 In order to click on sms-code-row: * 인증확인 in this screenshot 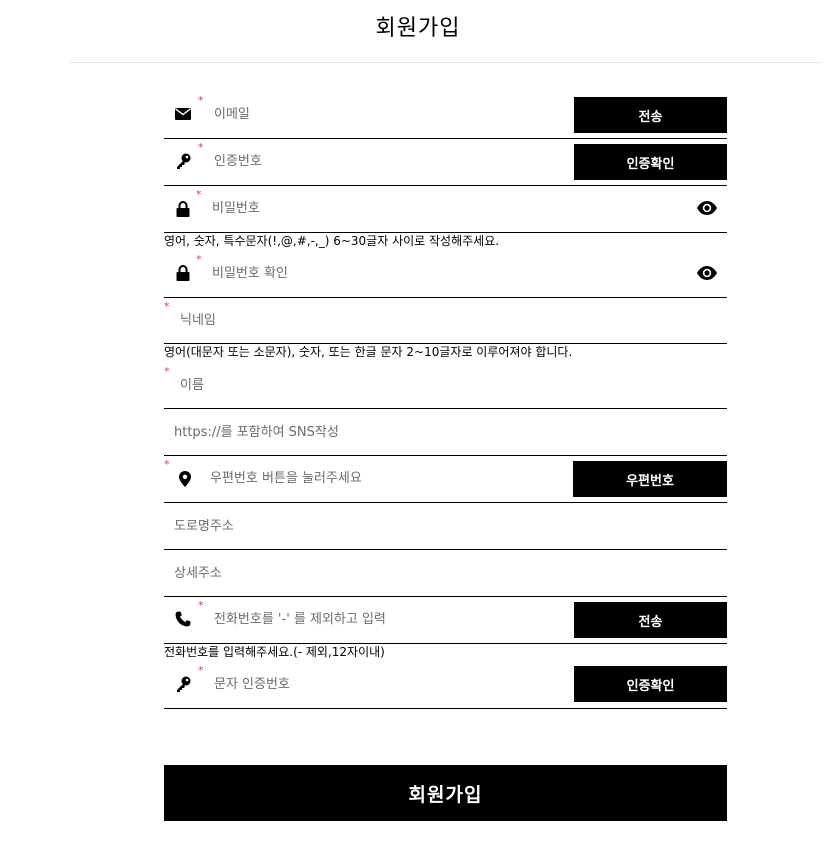, I will do `click(445, 685)`.